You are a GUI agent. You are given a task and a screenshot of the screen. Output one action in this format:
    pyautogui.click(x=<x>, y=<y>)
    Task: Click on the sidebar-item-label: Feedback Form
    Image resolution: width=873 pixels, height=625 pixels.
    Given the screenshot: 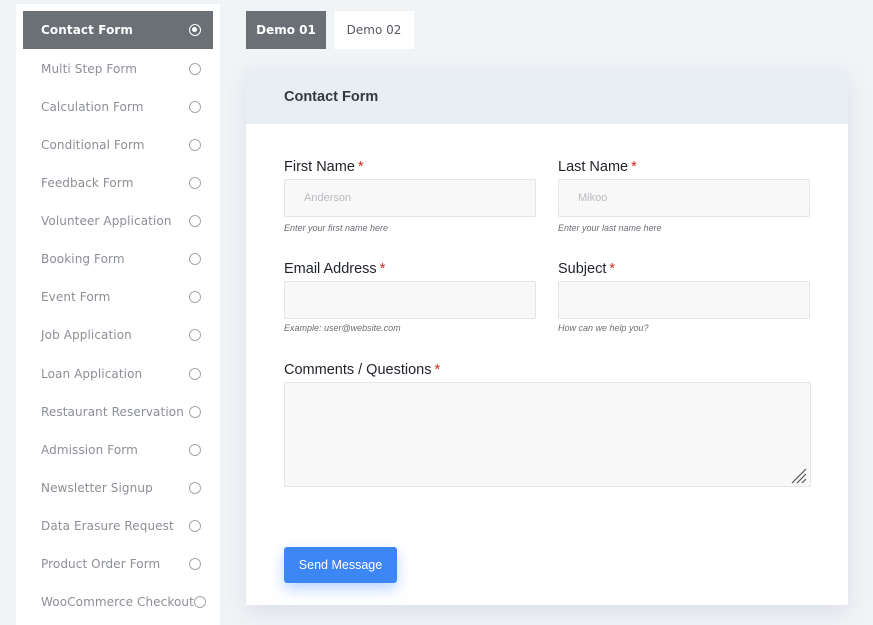 What is the action you would take?
    pyautogui.click(x=87, y=183)
    